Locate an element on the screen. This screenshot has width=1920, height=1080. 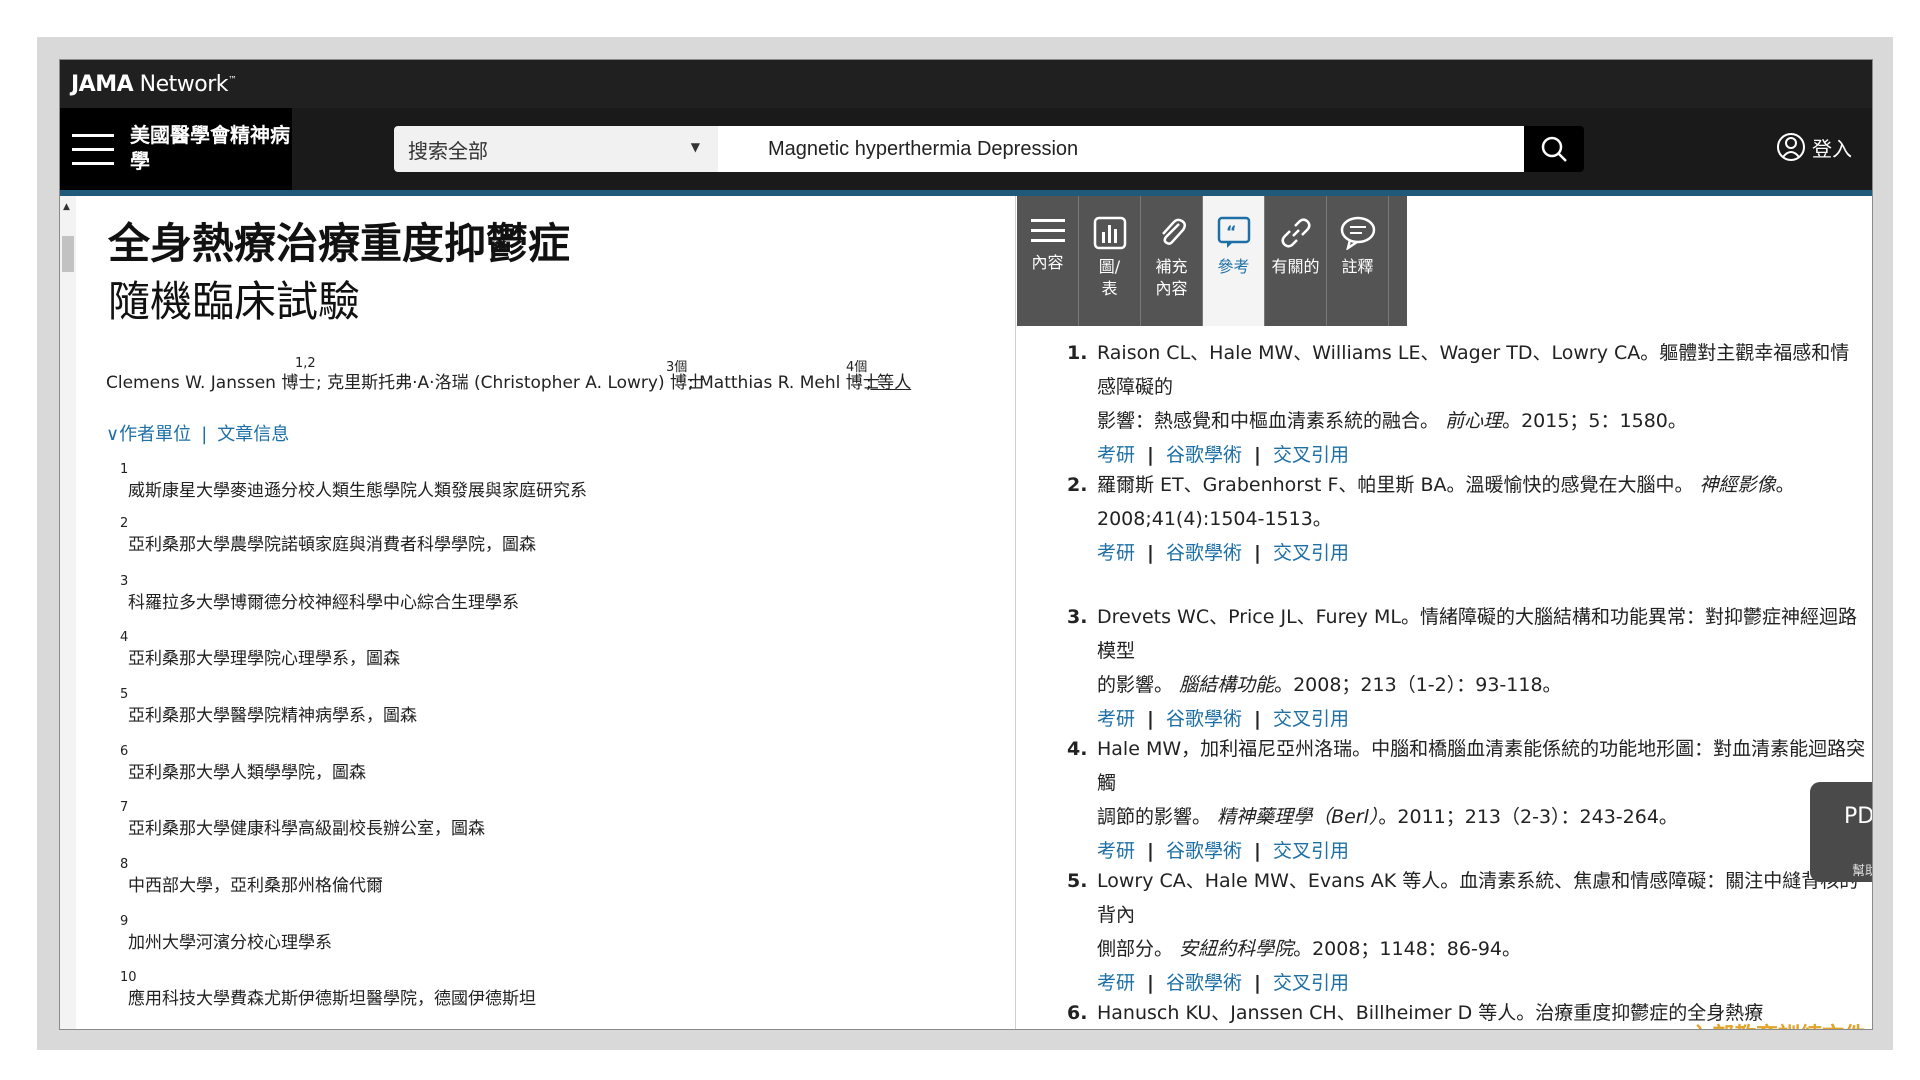
article-links: ∨作者單位 | 文章信息 is located at coordinates (198, 434).